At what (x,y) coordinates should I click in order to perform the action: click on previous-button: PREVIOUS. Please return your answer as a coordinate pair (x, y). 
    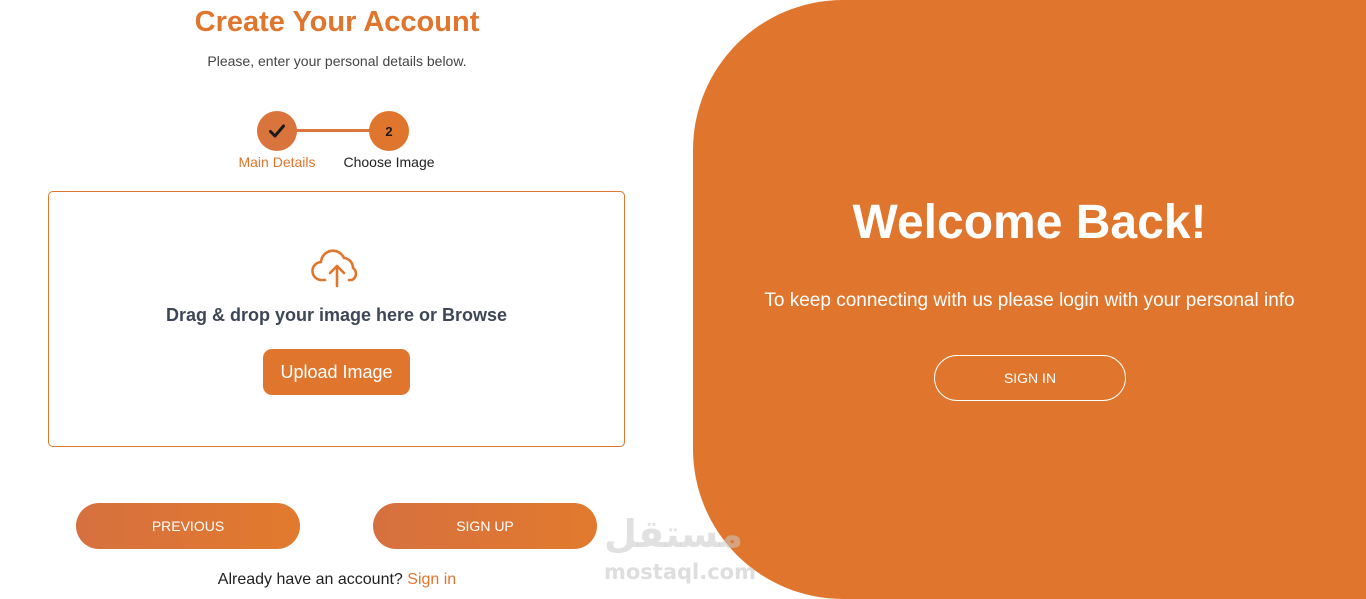
    Looking at the image, I should click on (188, 526).